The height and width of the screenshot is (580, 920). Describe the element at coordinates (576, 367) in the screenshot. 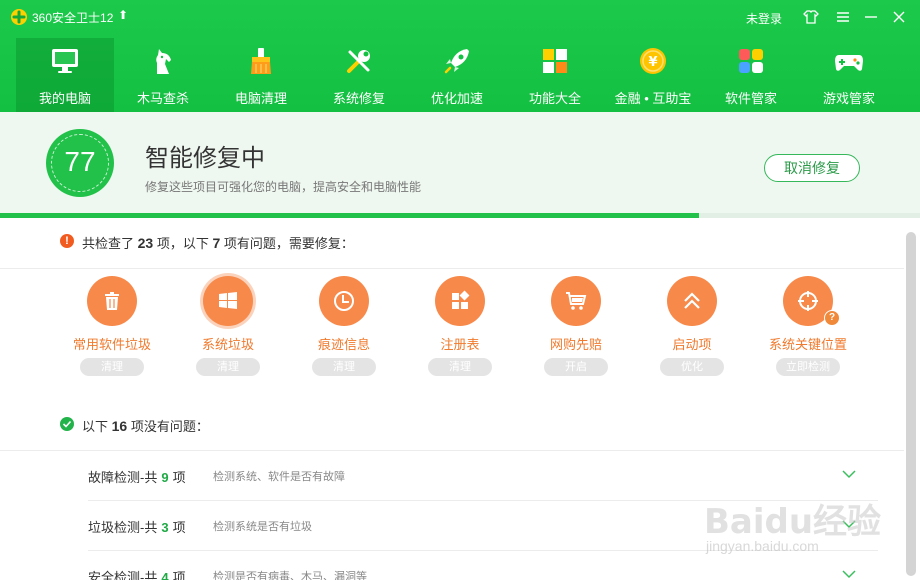

I see `issue-action-button: 开启` at that location.